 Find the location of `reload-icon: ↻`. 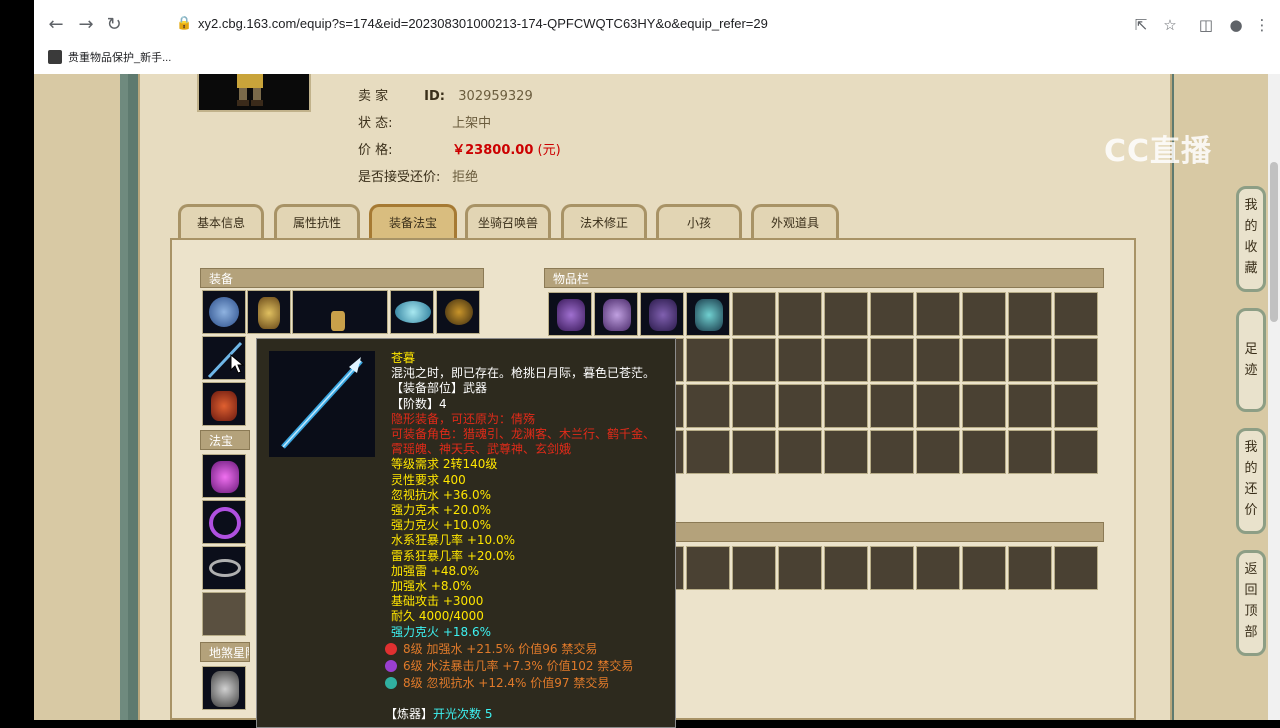

reload-icon: ↻ is located at coordinates (114, 25).